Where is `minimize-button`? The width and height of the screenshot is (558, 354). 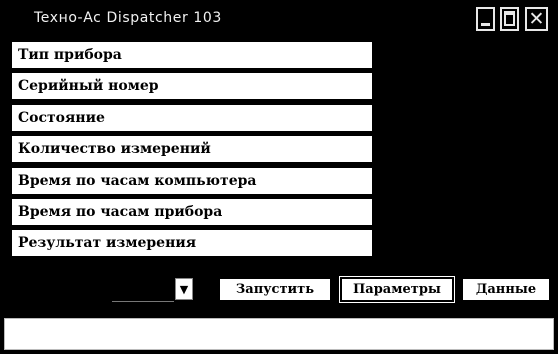
minimize-button is located at coordinates (485, 19).